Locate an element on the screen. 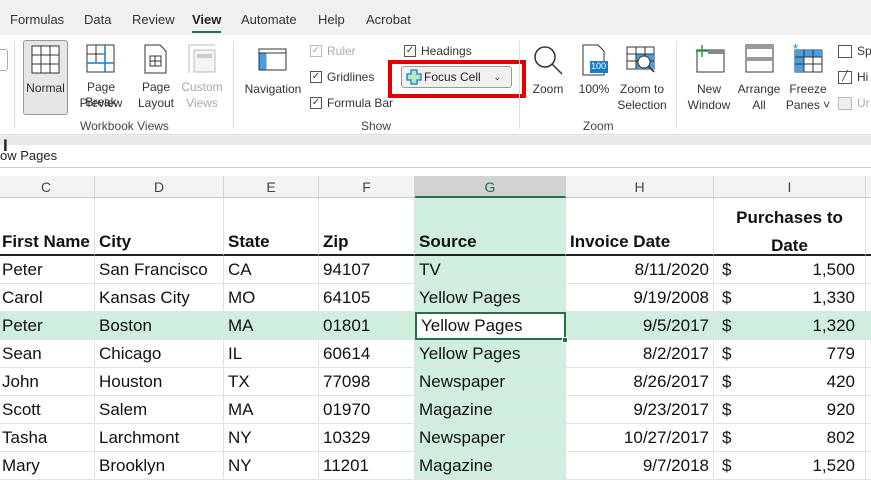  cell-state: MO is located at coordinates (271, 298).